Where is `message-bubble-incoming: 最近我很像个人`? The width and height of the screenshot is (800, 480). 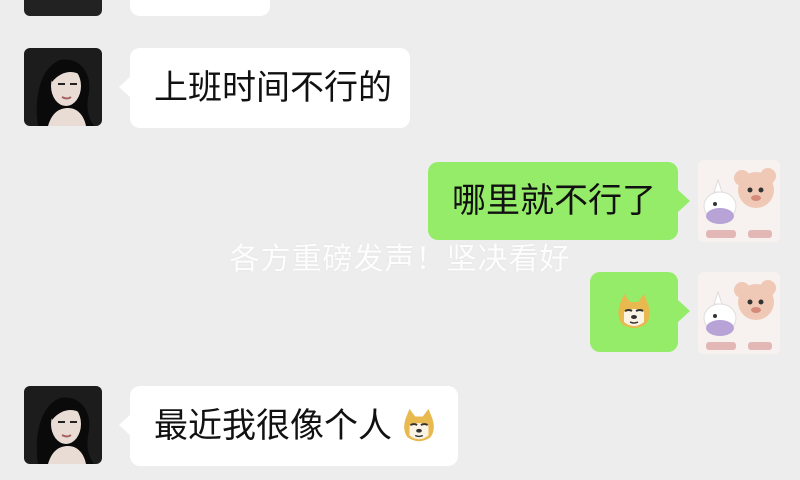
message-bubble-incoming: 最近我很像个人 is located at coordinates (294, 426).